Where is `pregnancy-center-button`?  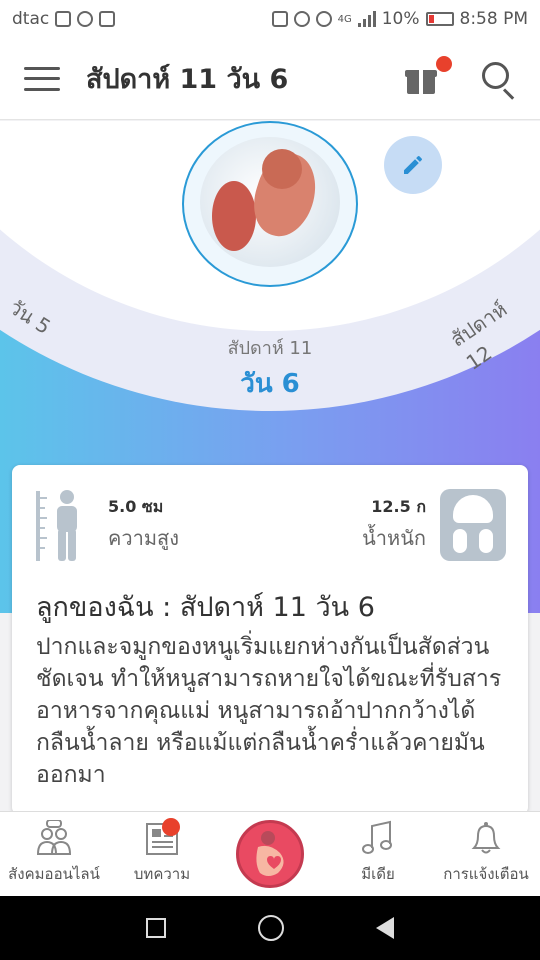 pregnancy-center-button is located at coordinates (270, 854).